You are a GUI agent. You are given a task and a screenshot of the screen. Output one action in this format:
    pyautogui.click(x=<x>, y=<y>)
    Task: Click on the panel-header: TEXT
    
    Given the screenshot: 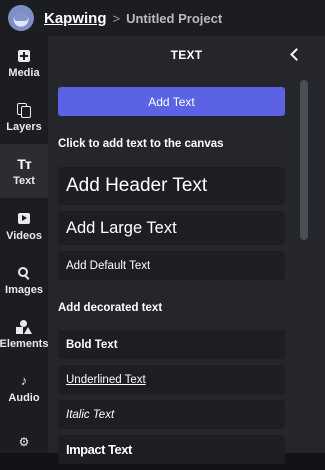 What is the action you would take?
    pyautogui.click(x=186, y=55)
    